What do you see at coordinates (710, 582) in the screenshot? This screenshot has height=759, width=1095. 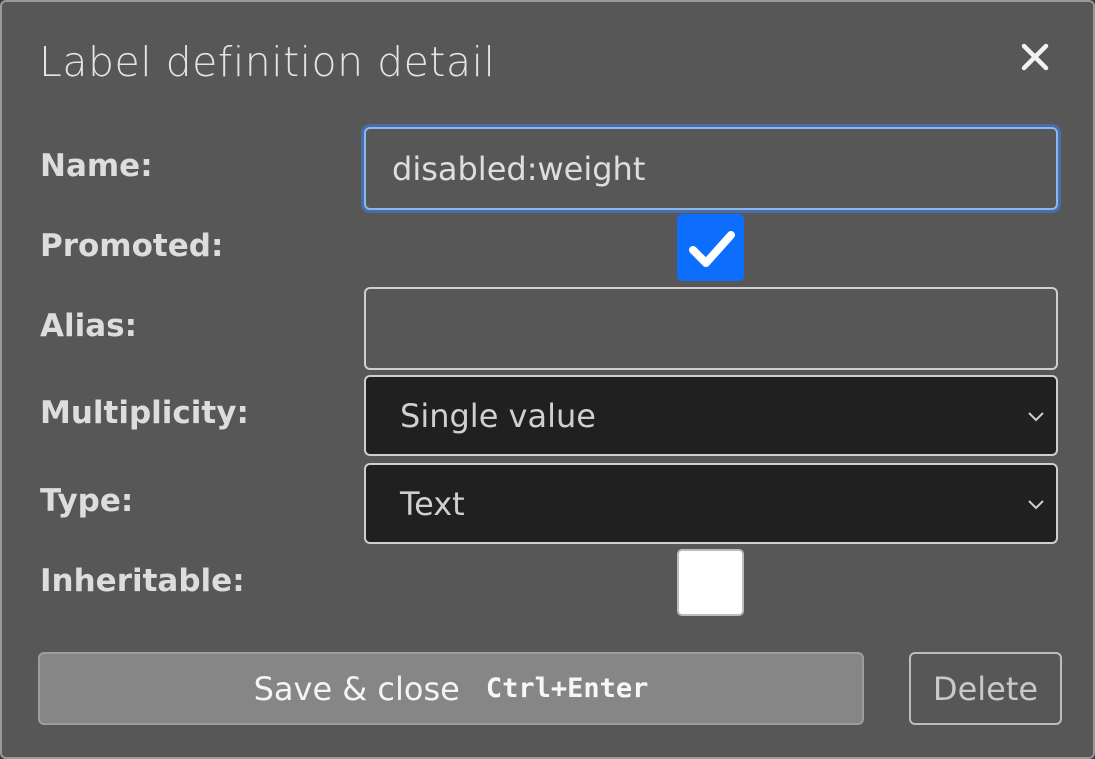 I see `inheritable-checkbox` at bounding box center [710, 582].